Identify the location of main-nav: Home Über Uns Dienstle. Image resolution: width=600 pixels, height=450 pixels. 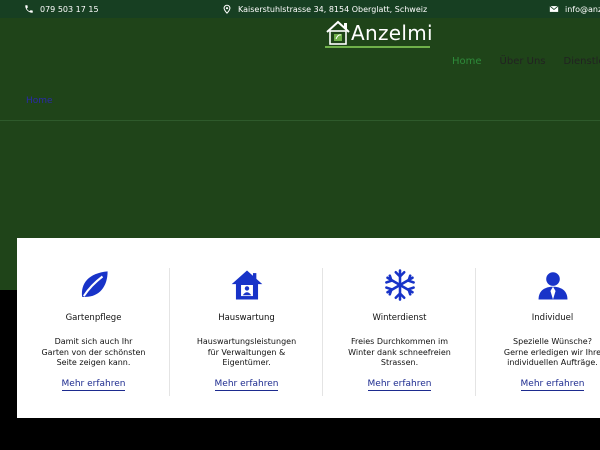
(526, 61).